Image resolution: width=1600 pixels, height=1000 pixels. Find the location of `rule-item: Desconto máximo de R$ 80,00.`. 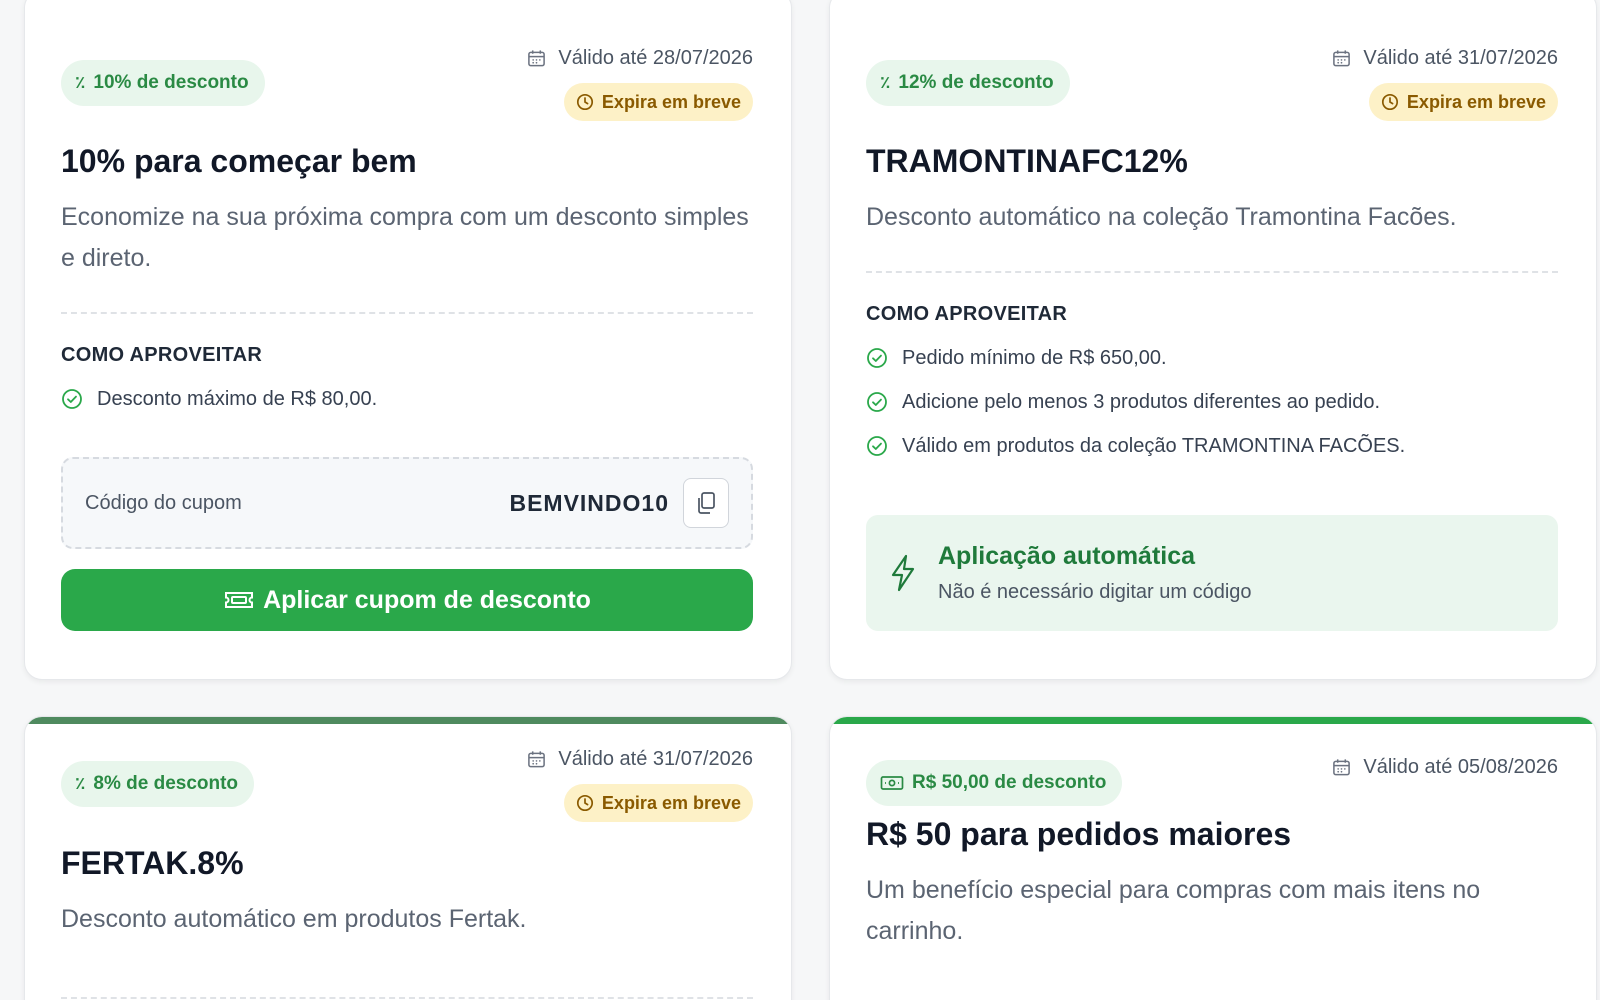

rule-item: Desconto máximo de R$ 80,00. is located at coordinates (407, 399).